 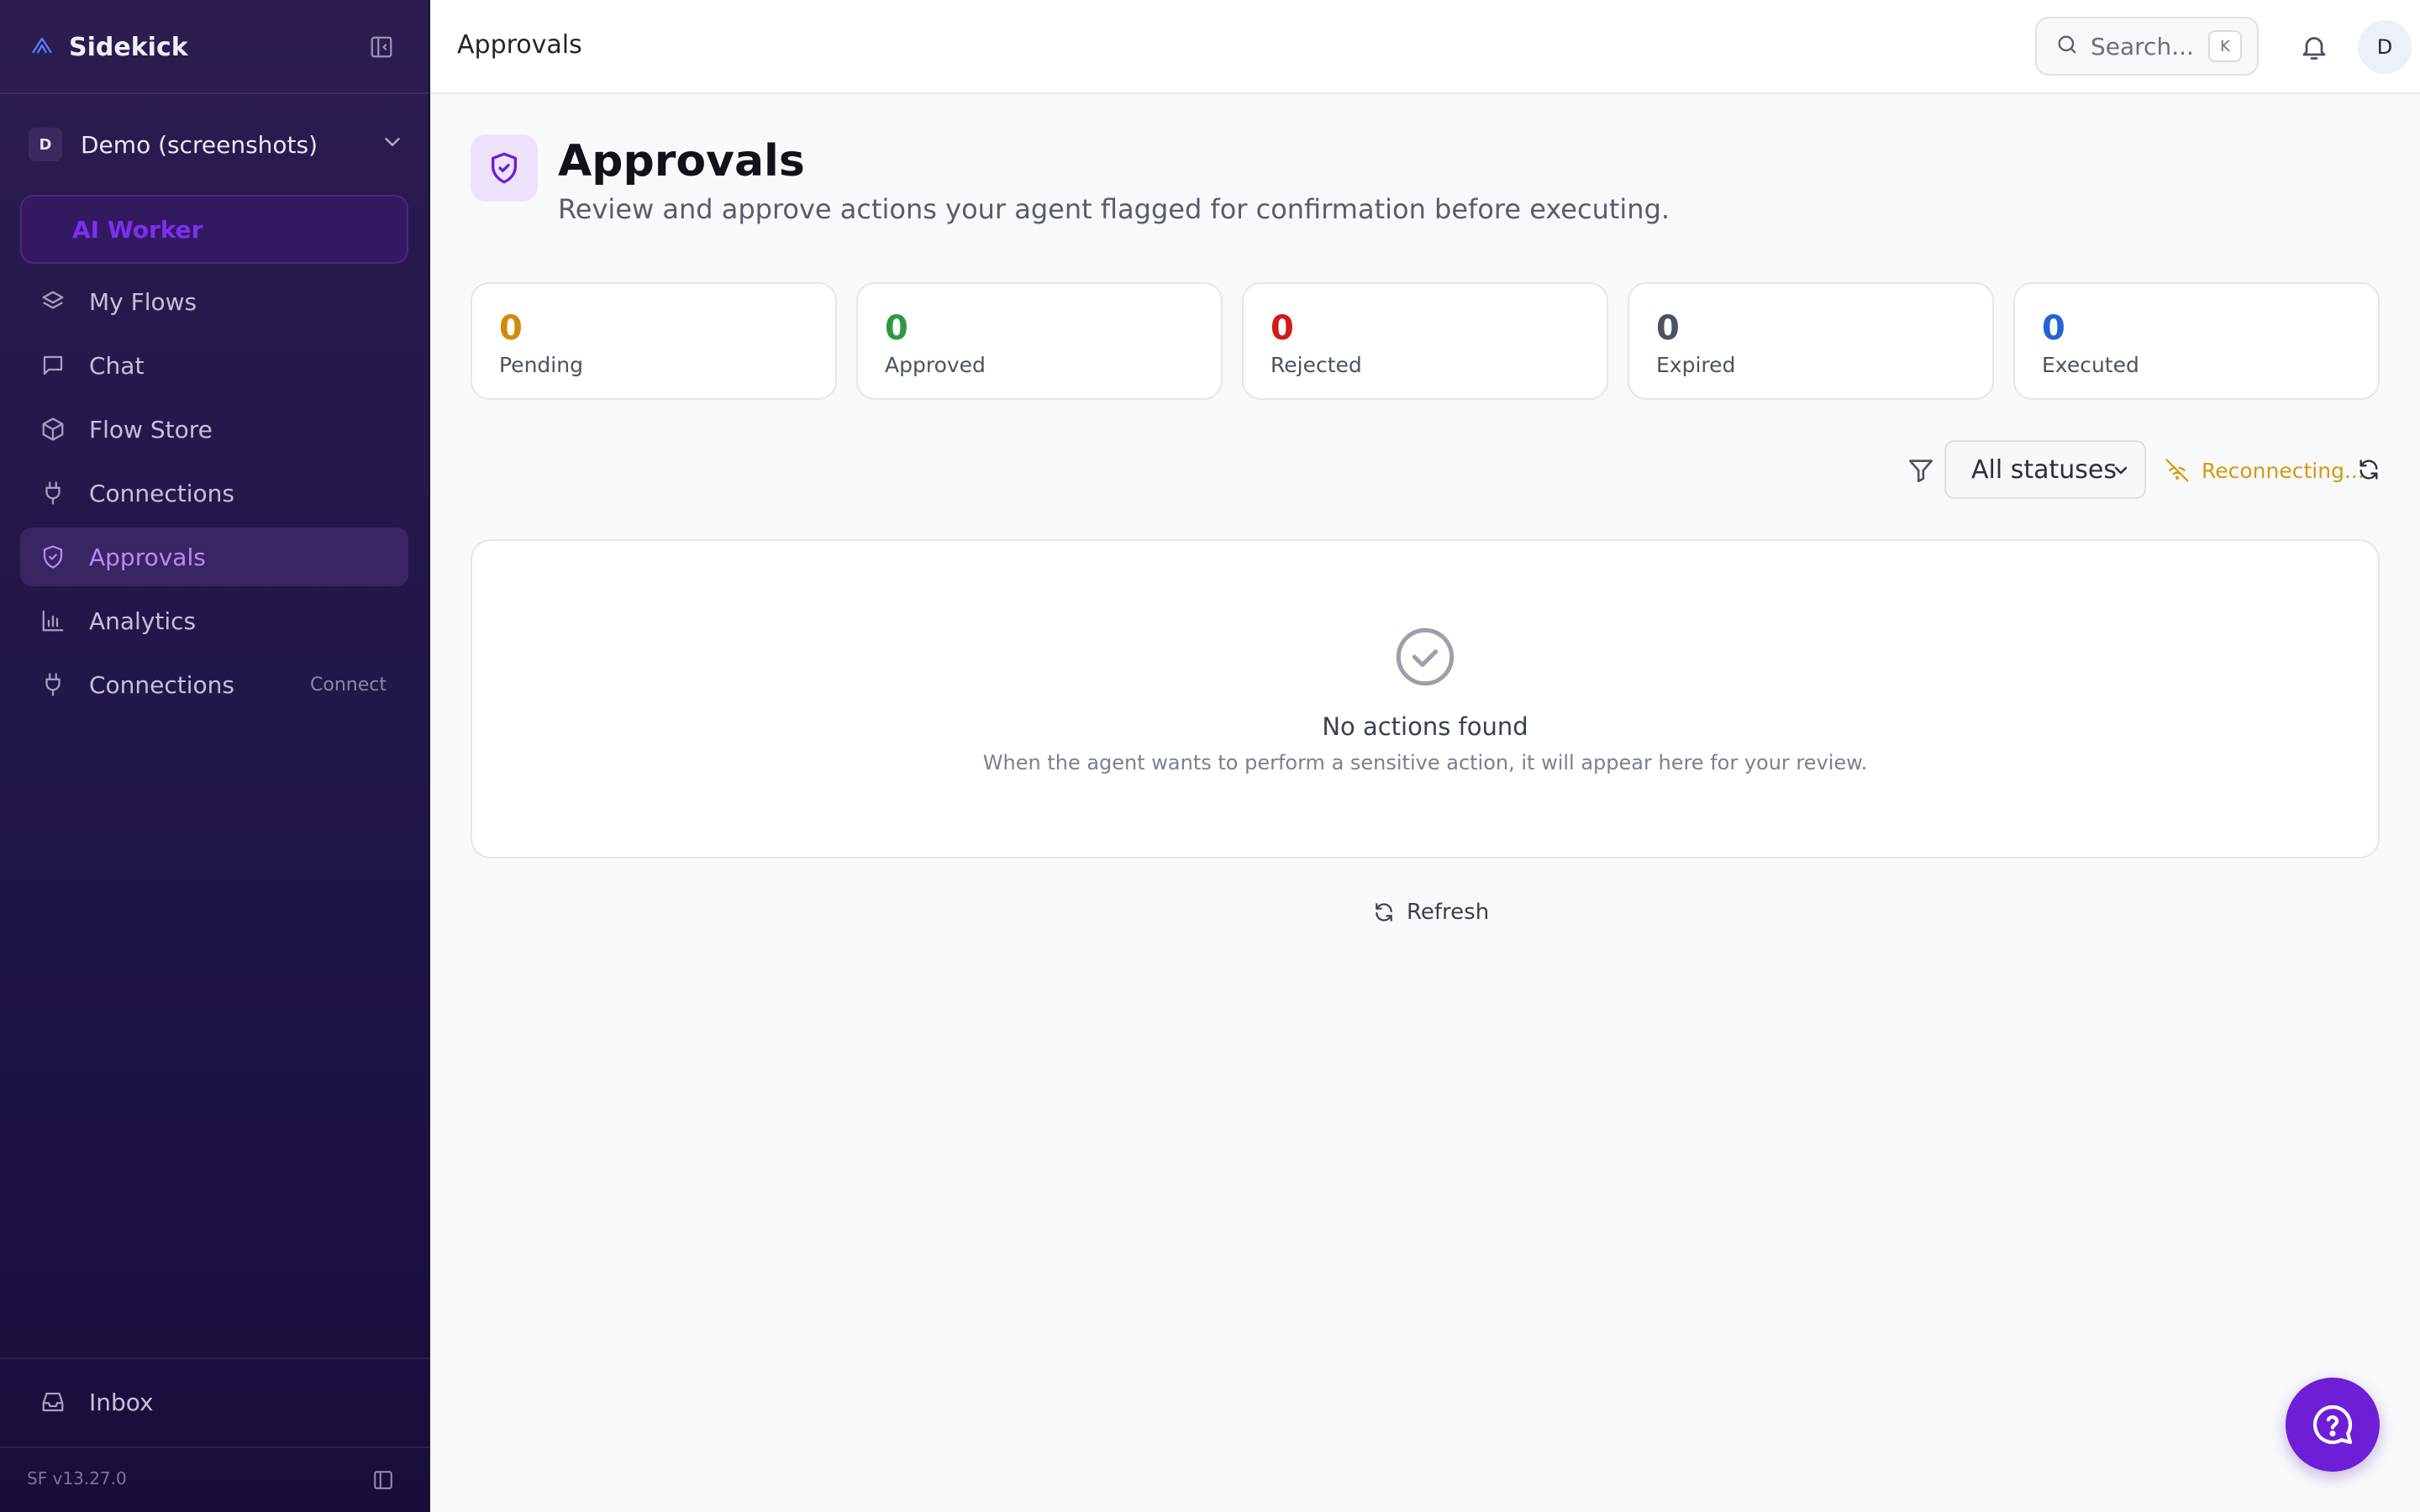 I want to click on stat-card-rejected: 0 Rejected, so click(x=1425, y=341).